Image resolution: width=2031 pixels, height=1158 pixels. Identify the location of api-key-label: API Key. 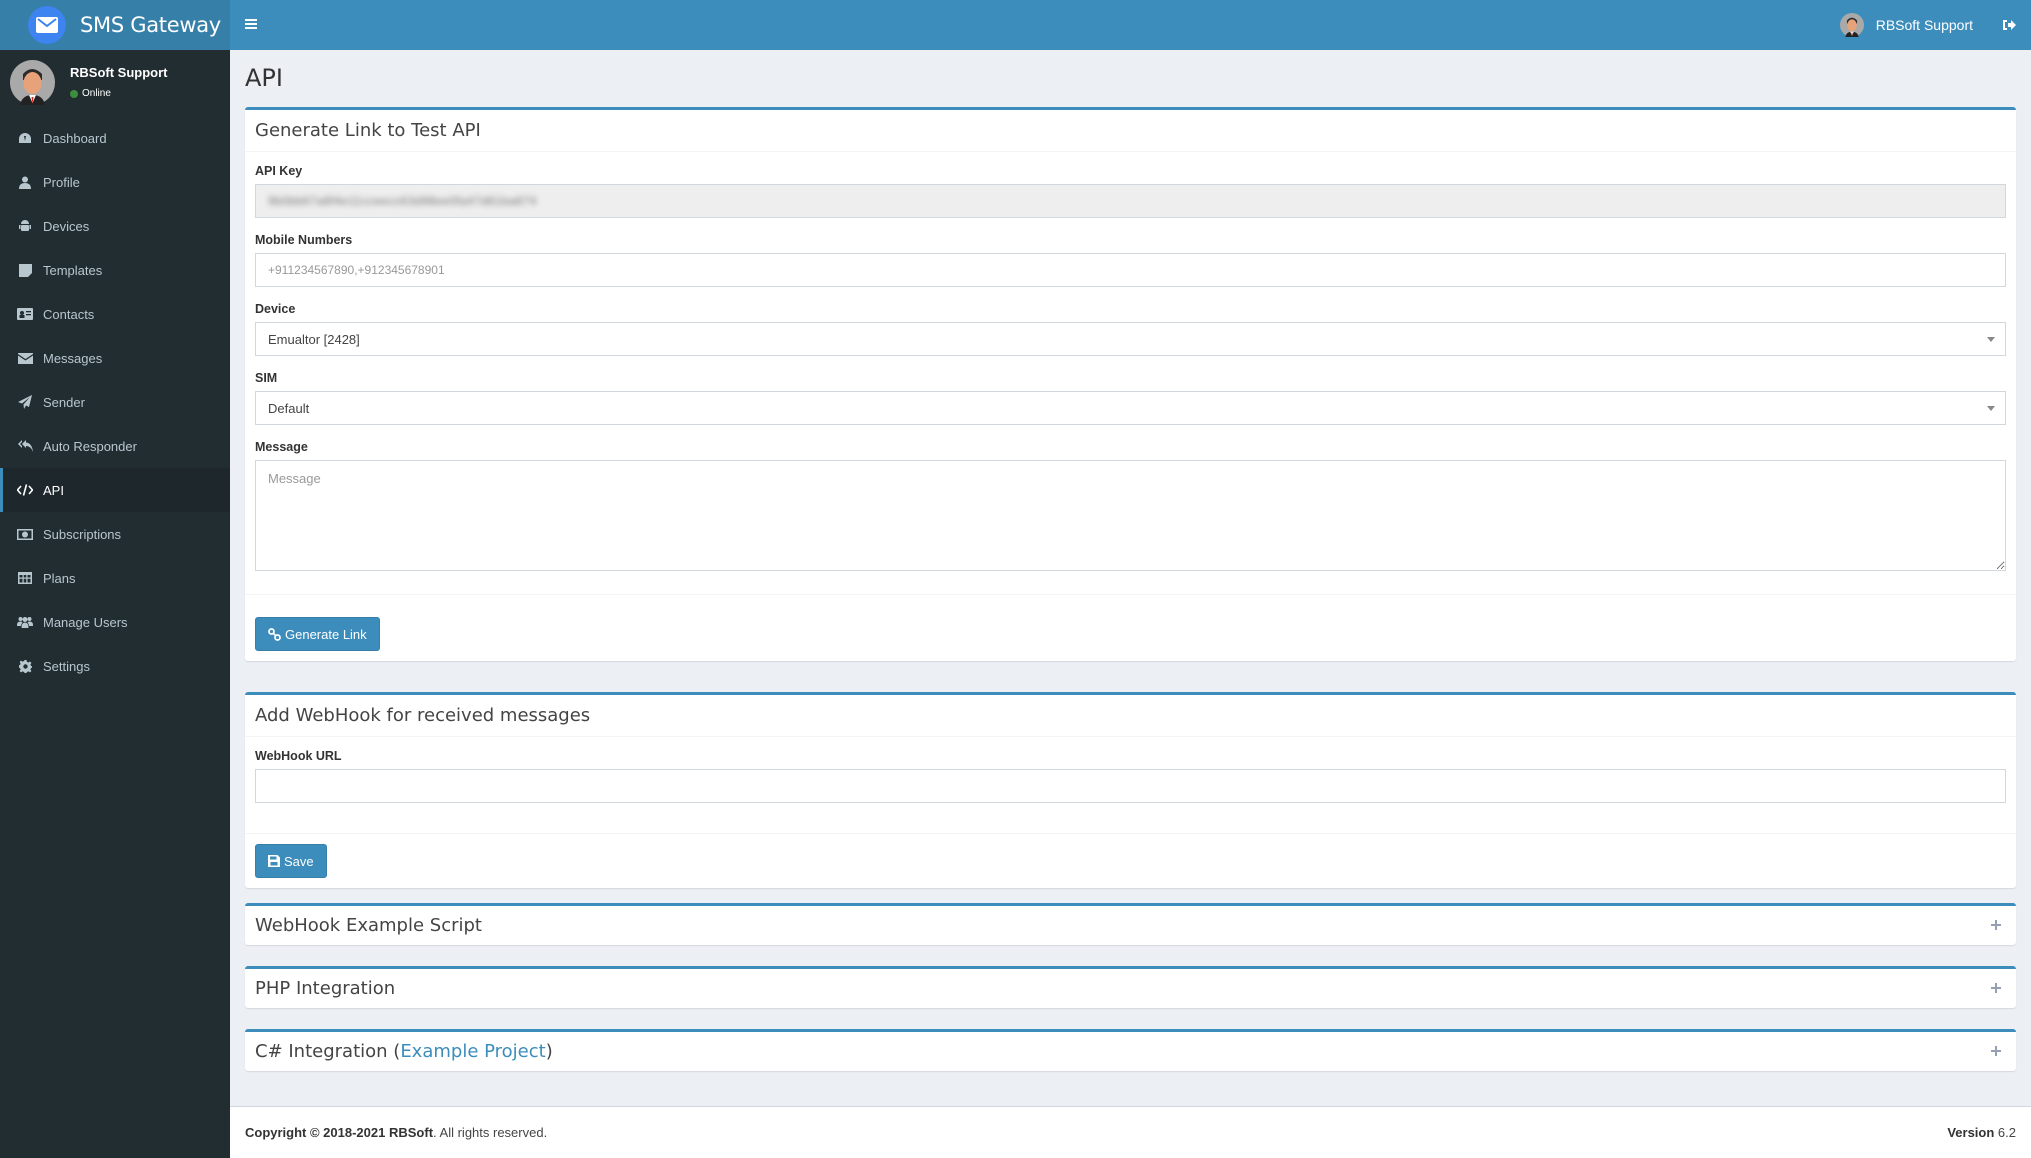
(279, 171).